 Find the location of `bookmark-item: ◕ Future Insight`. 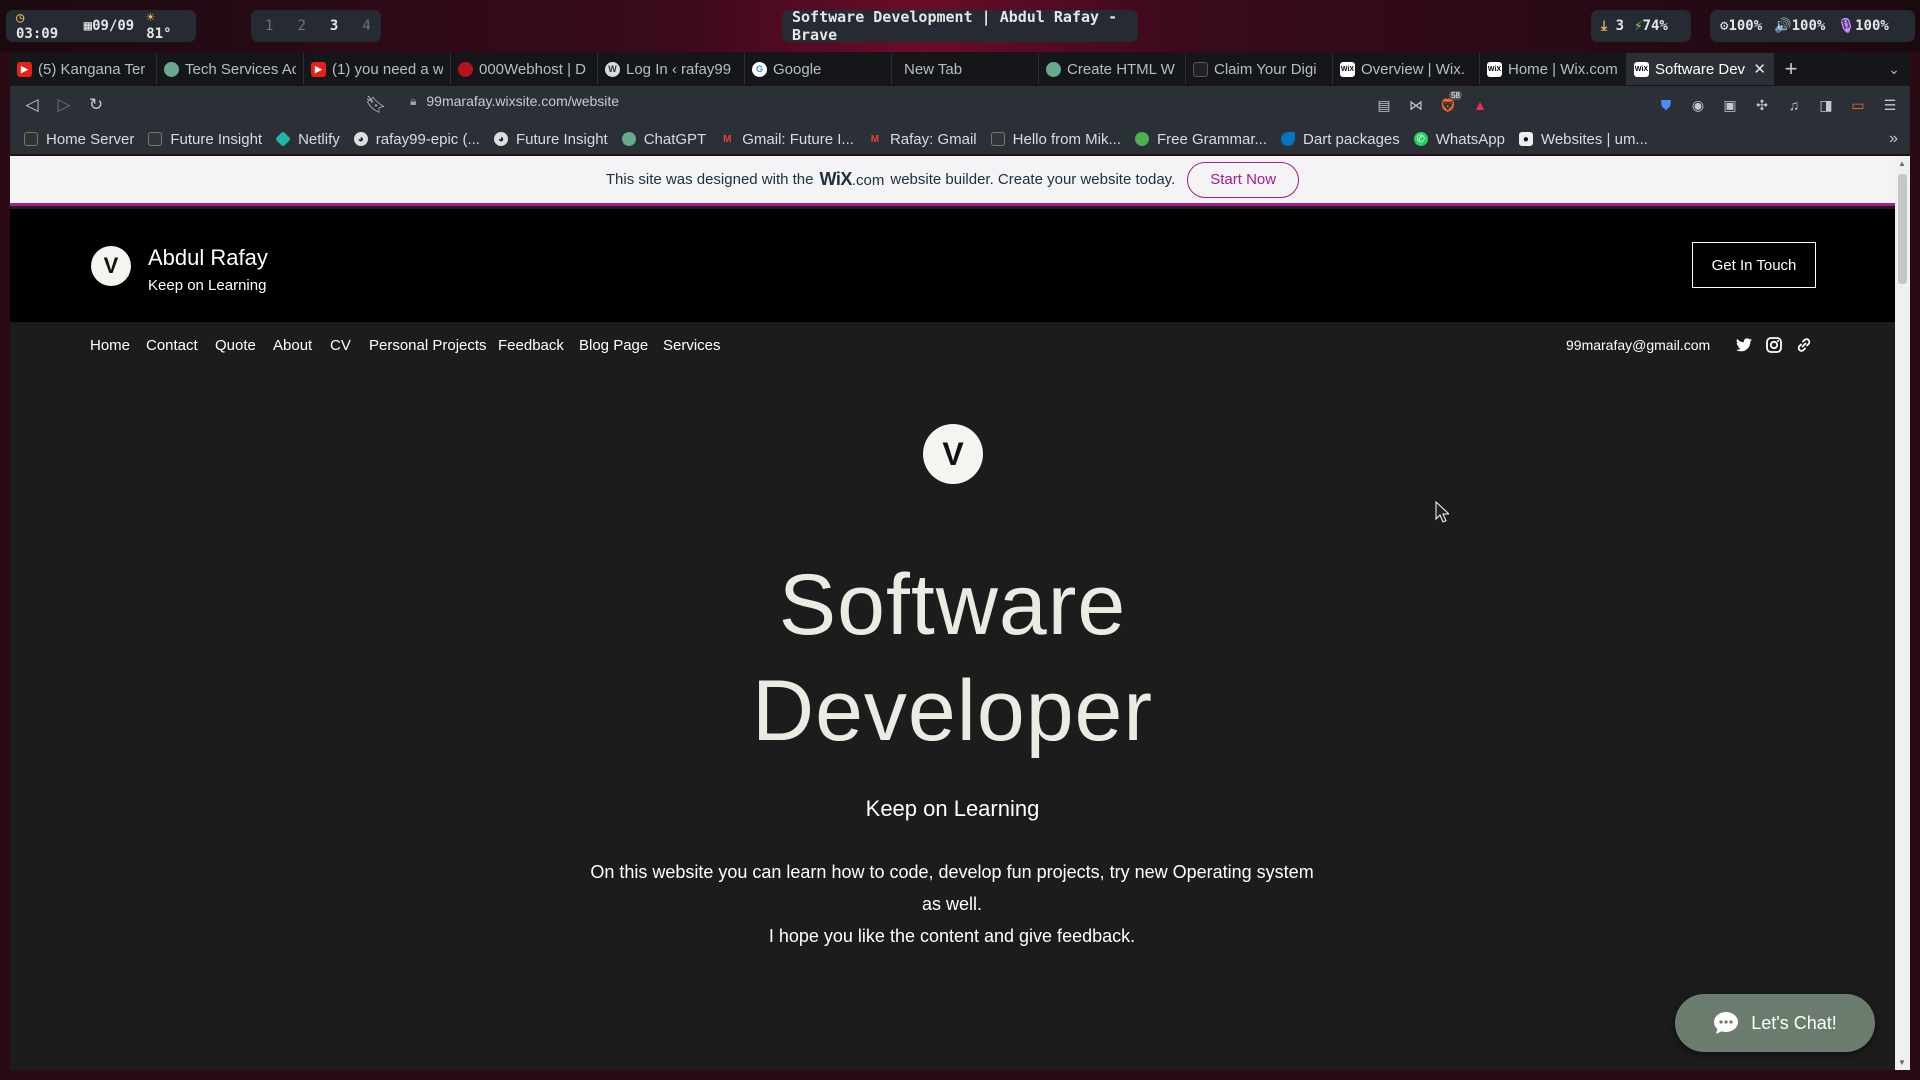

bookmark-item: ◕ Future Insight is located at coordinates (555, 139).